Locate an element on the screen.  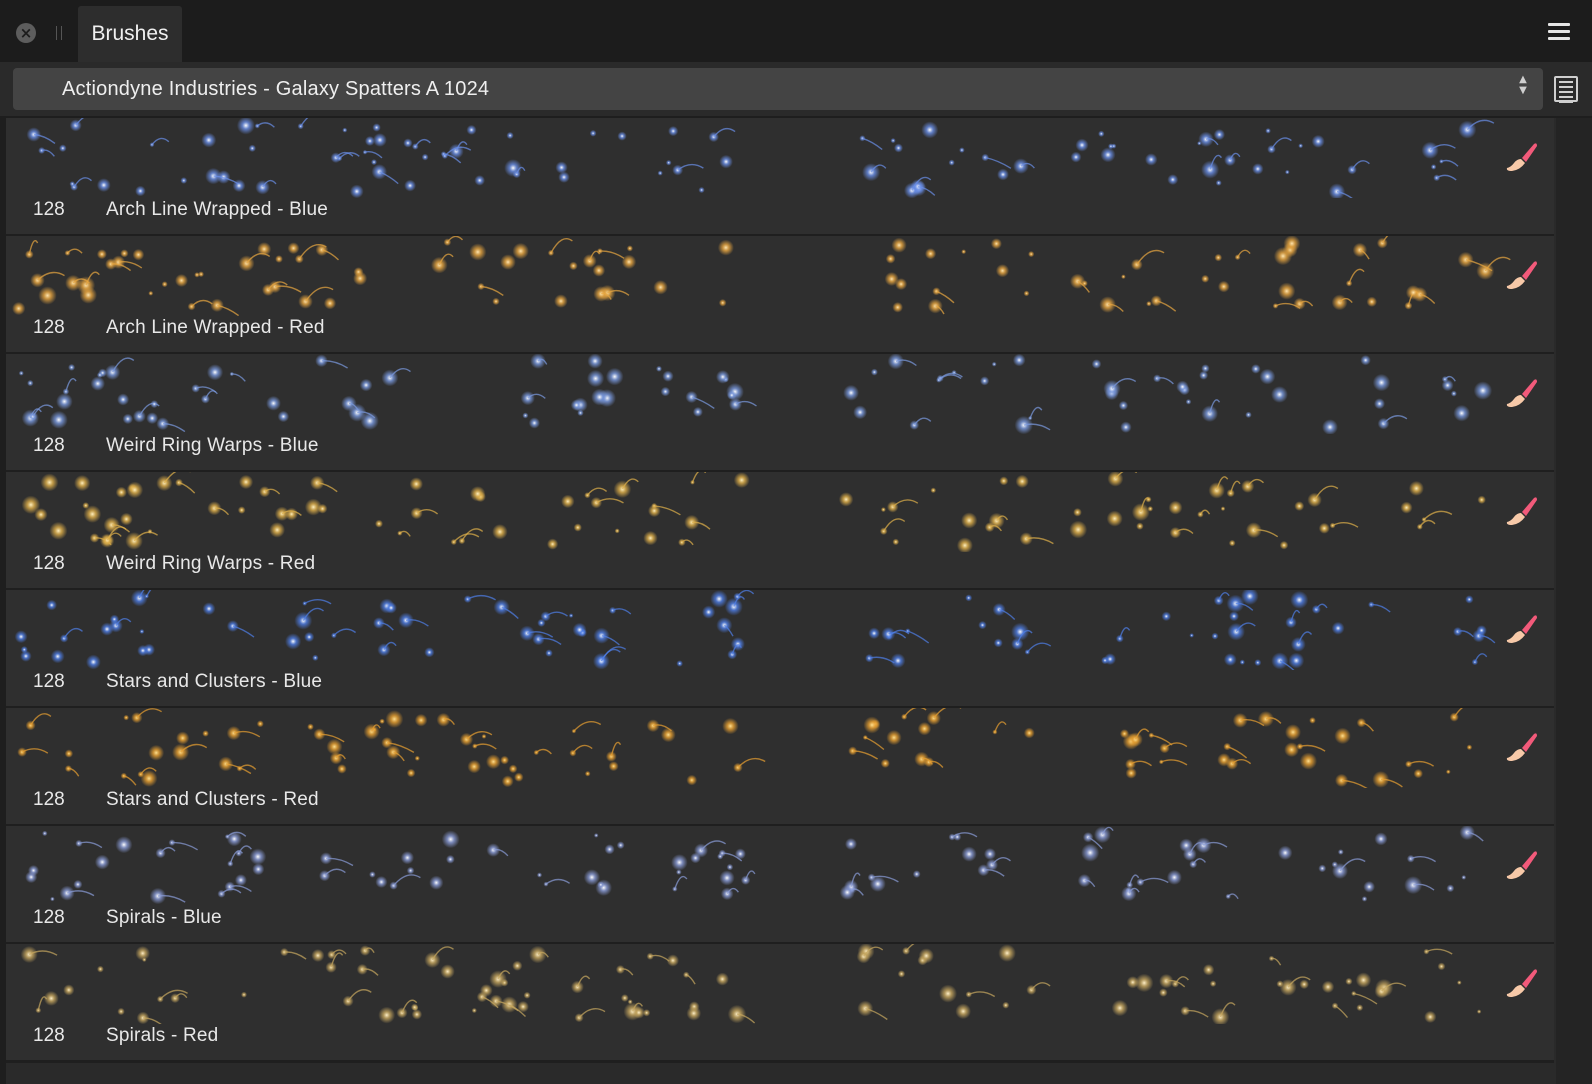
hamburger-menu-icon is located at coordinates (1559, 32).